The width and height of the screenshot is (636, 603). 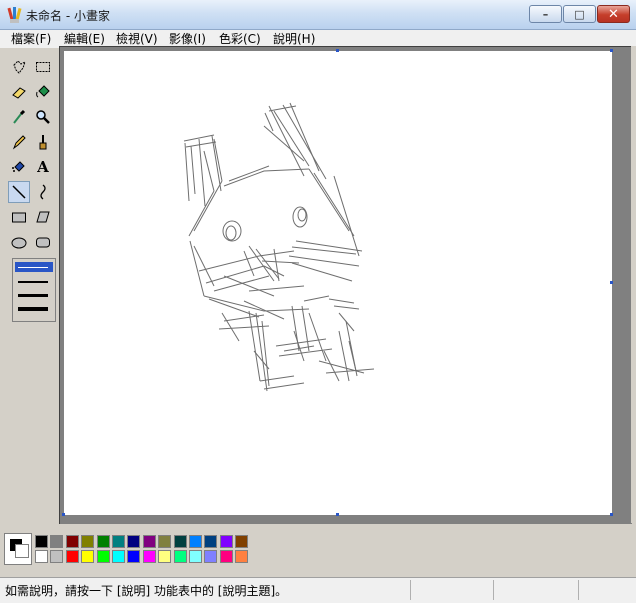 I want to click on rect-select-icon, so click(x=43, y=67).